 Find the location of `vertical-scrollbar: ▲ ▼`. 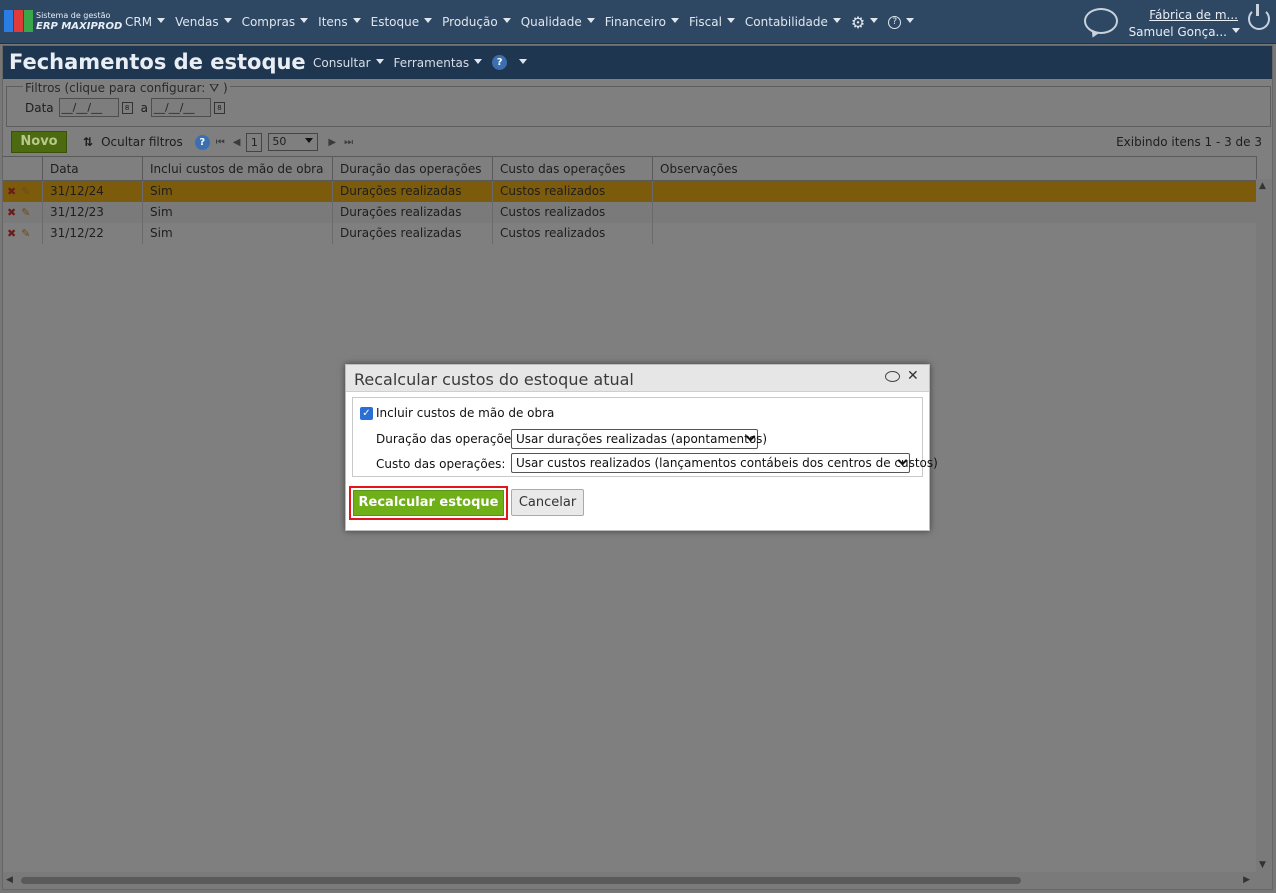

vertical-scrollbar: ▲ ▼ is located at coordinates (1264, 526).